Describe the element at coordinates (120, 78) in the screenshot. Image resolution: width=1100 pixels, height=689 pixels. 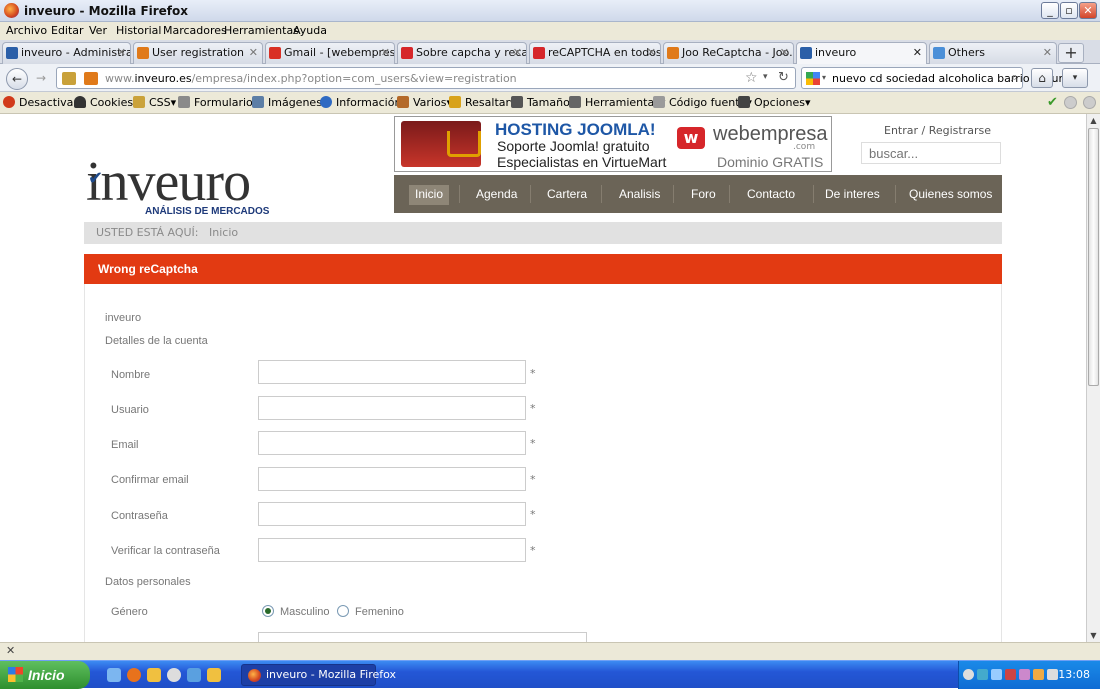
I see `url-prefix: www.` at that location.